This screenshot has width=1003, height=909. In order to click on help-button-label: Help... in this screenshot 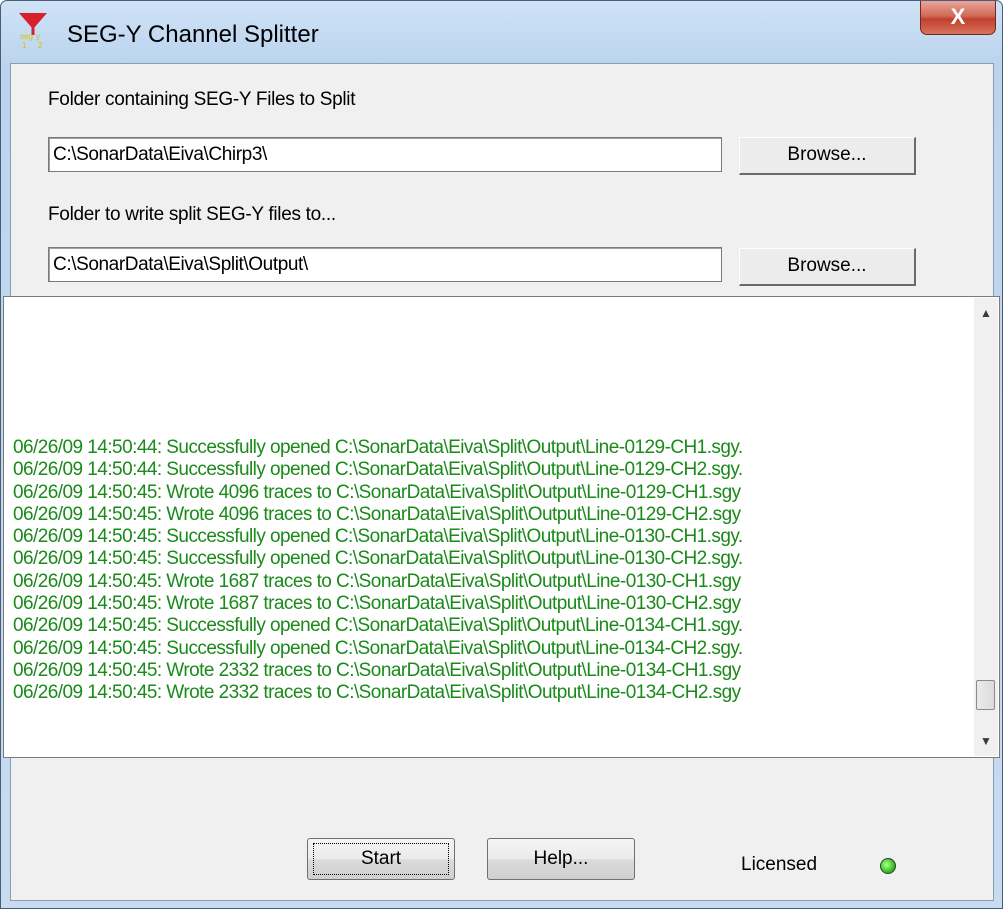, I will do `click(561, 858)`.